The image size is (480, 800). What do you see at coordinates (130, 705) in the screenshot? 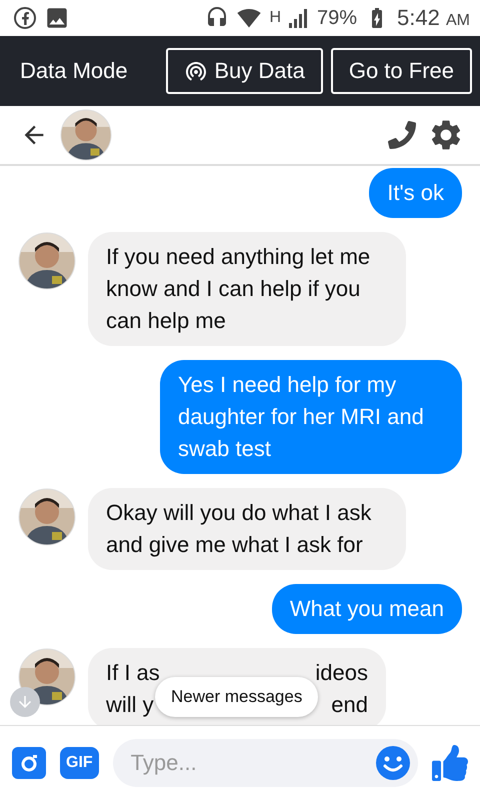
I see `message-text: will y` at bounding box center [130, 705].